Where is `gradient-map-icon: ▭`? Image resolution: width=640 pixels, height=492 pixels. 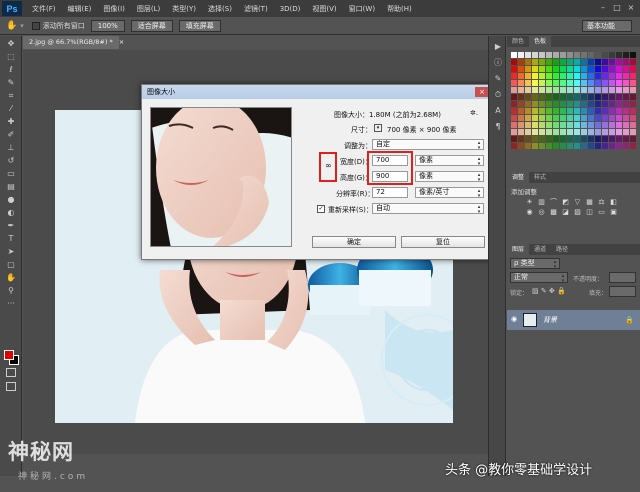
gradient-map-icon: ▭ is located at coordinates (601, 212).